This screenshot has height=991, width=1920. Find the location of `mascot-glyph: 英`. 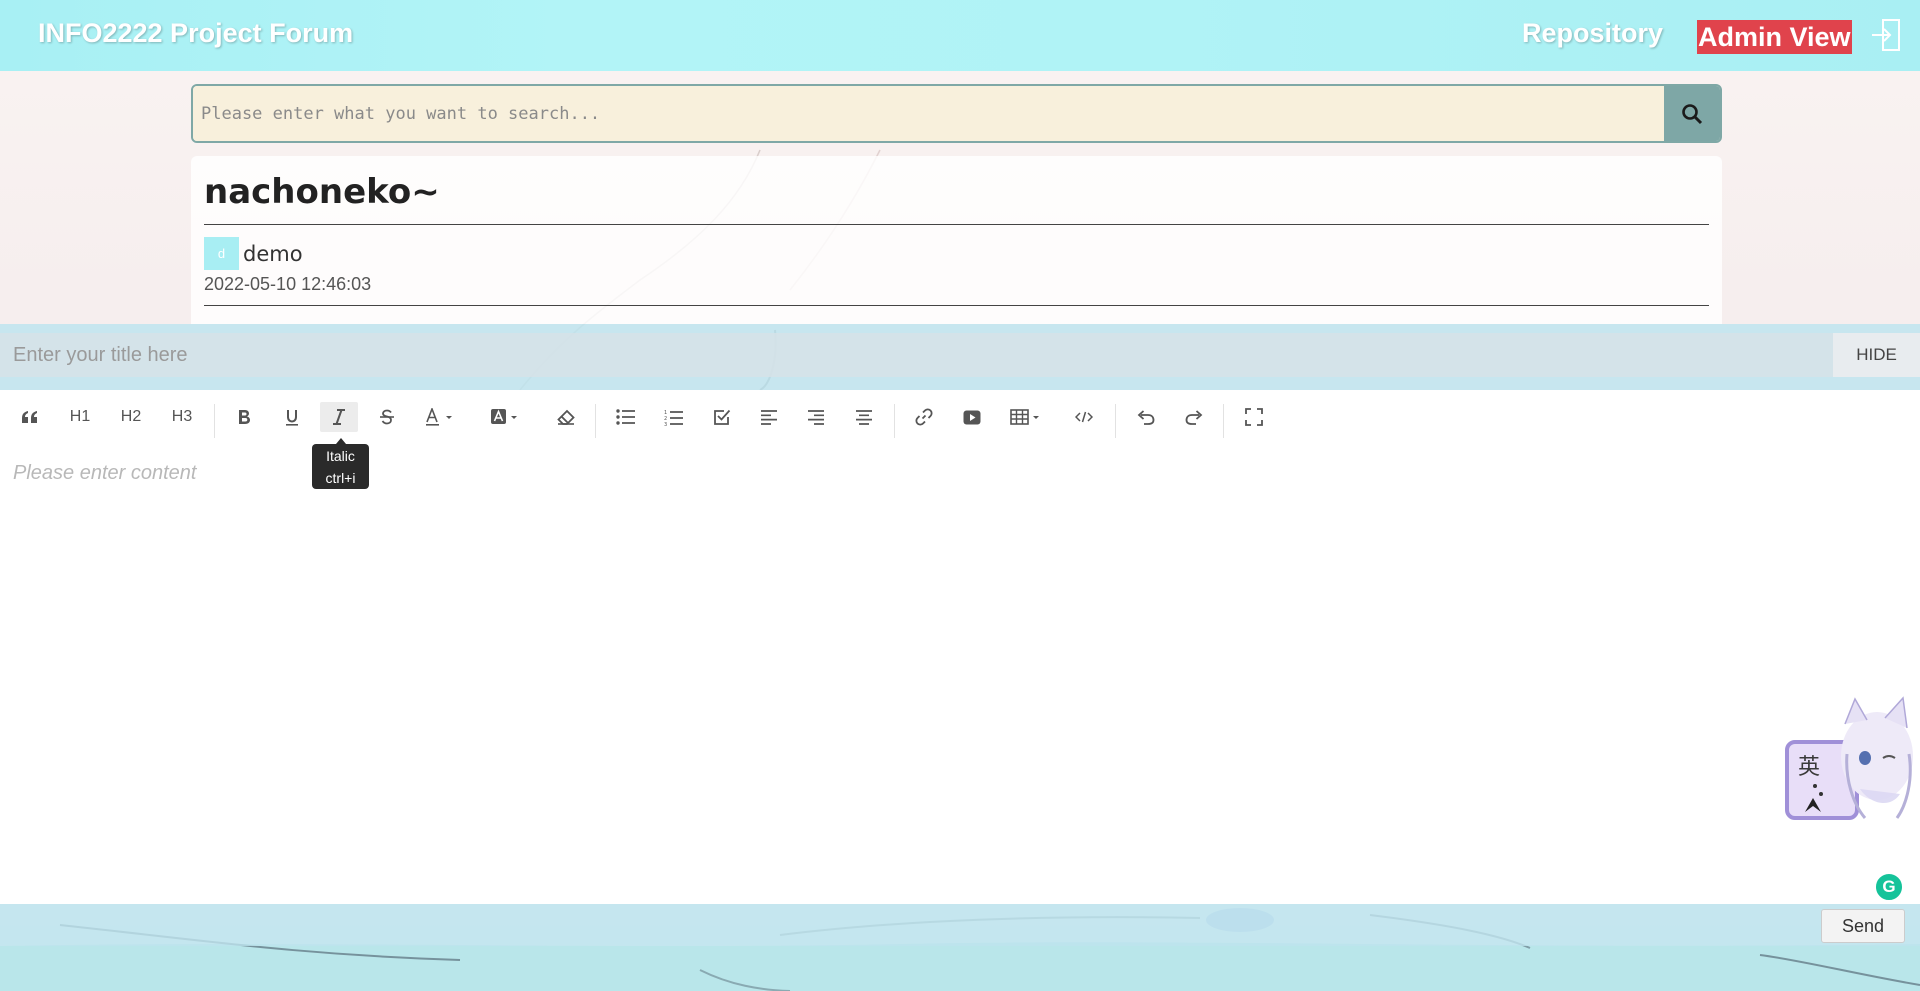

mascot-glyph: 英 is located at coordinates (1809, 767).